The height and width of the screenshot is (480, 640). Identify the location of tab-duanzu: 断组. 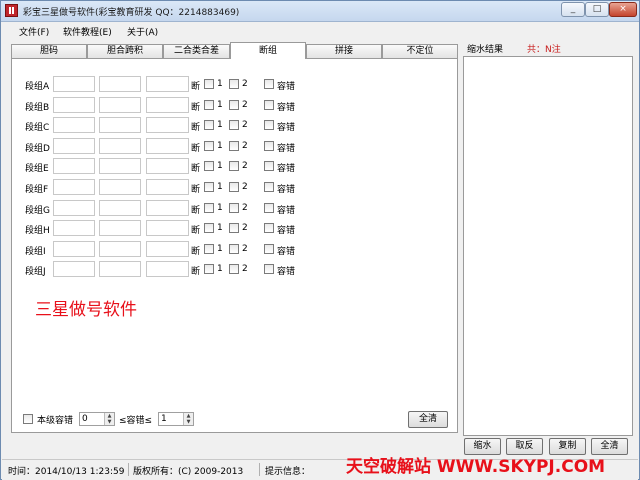
(268, 50).